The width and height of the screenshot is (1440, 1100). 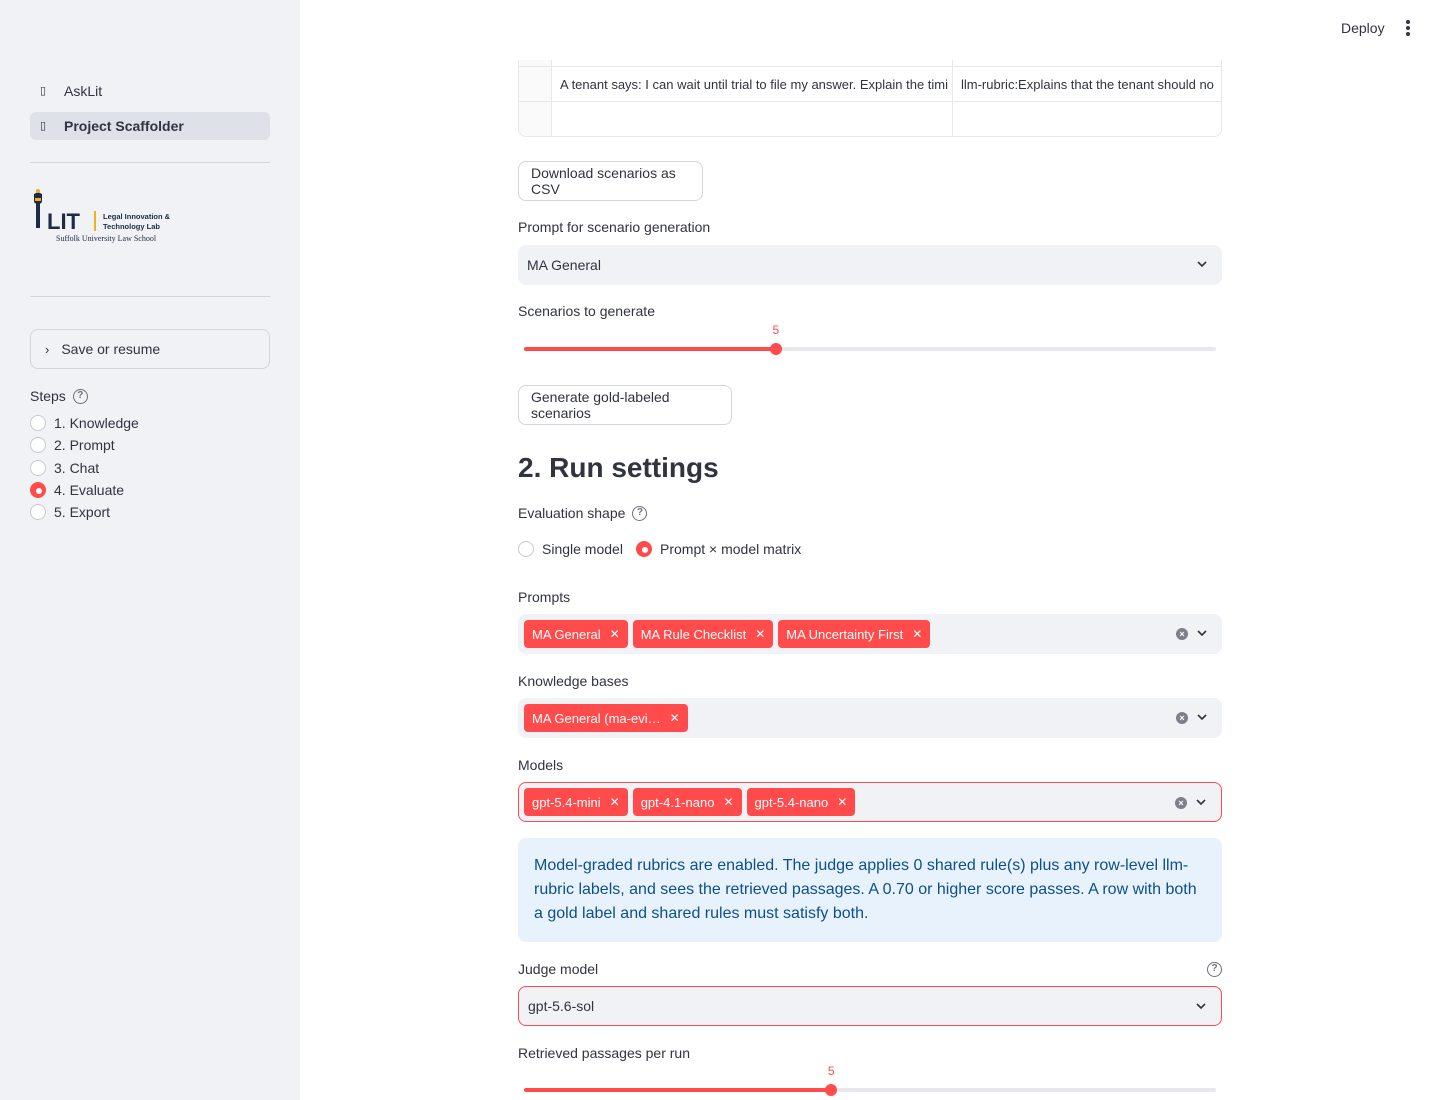 What do you see at coordinates (566, 634) in the screenshot?
I see `tag-label: MA General` at bounding box center [566, 634].